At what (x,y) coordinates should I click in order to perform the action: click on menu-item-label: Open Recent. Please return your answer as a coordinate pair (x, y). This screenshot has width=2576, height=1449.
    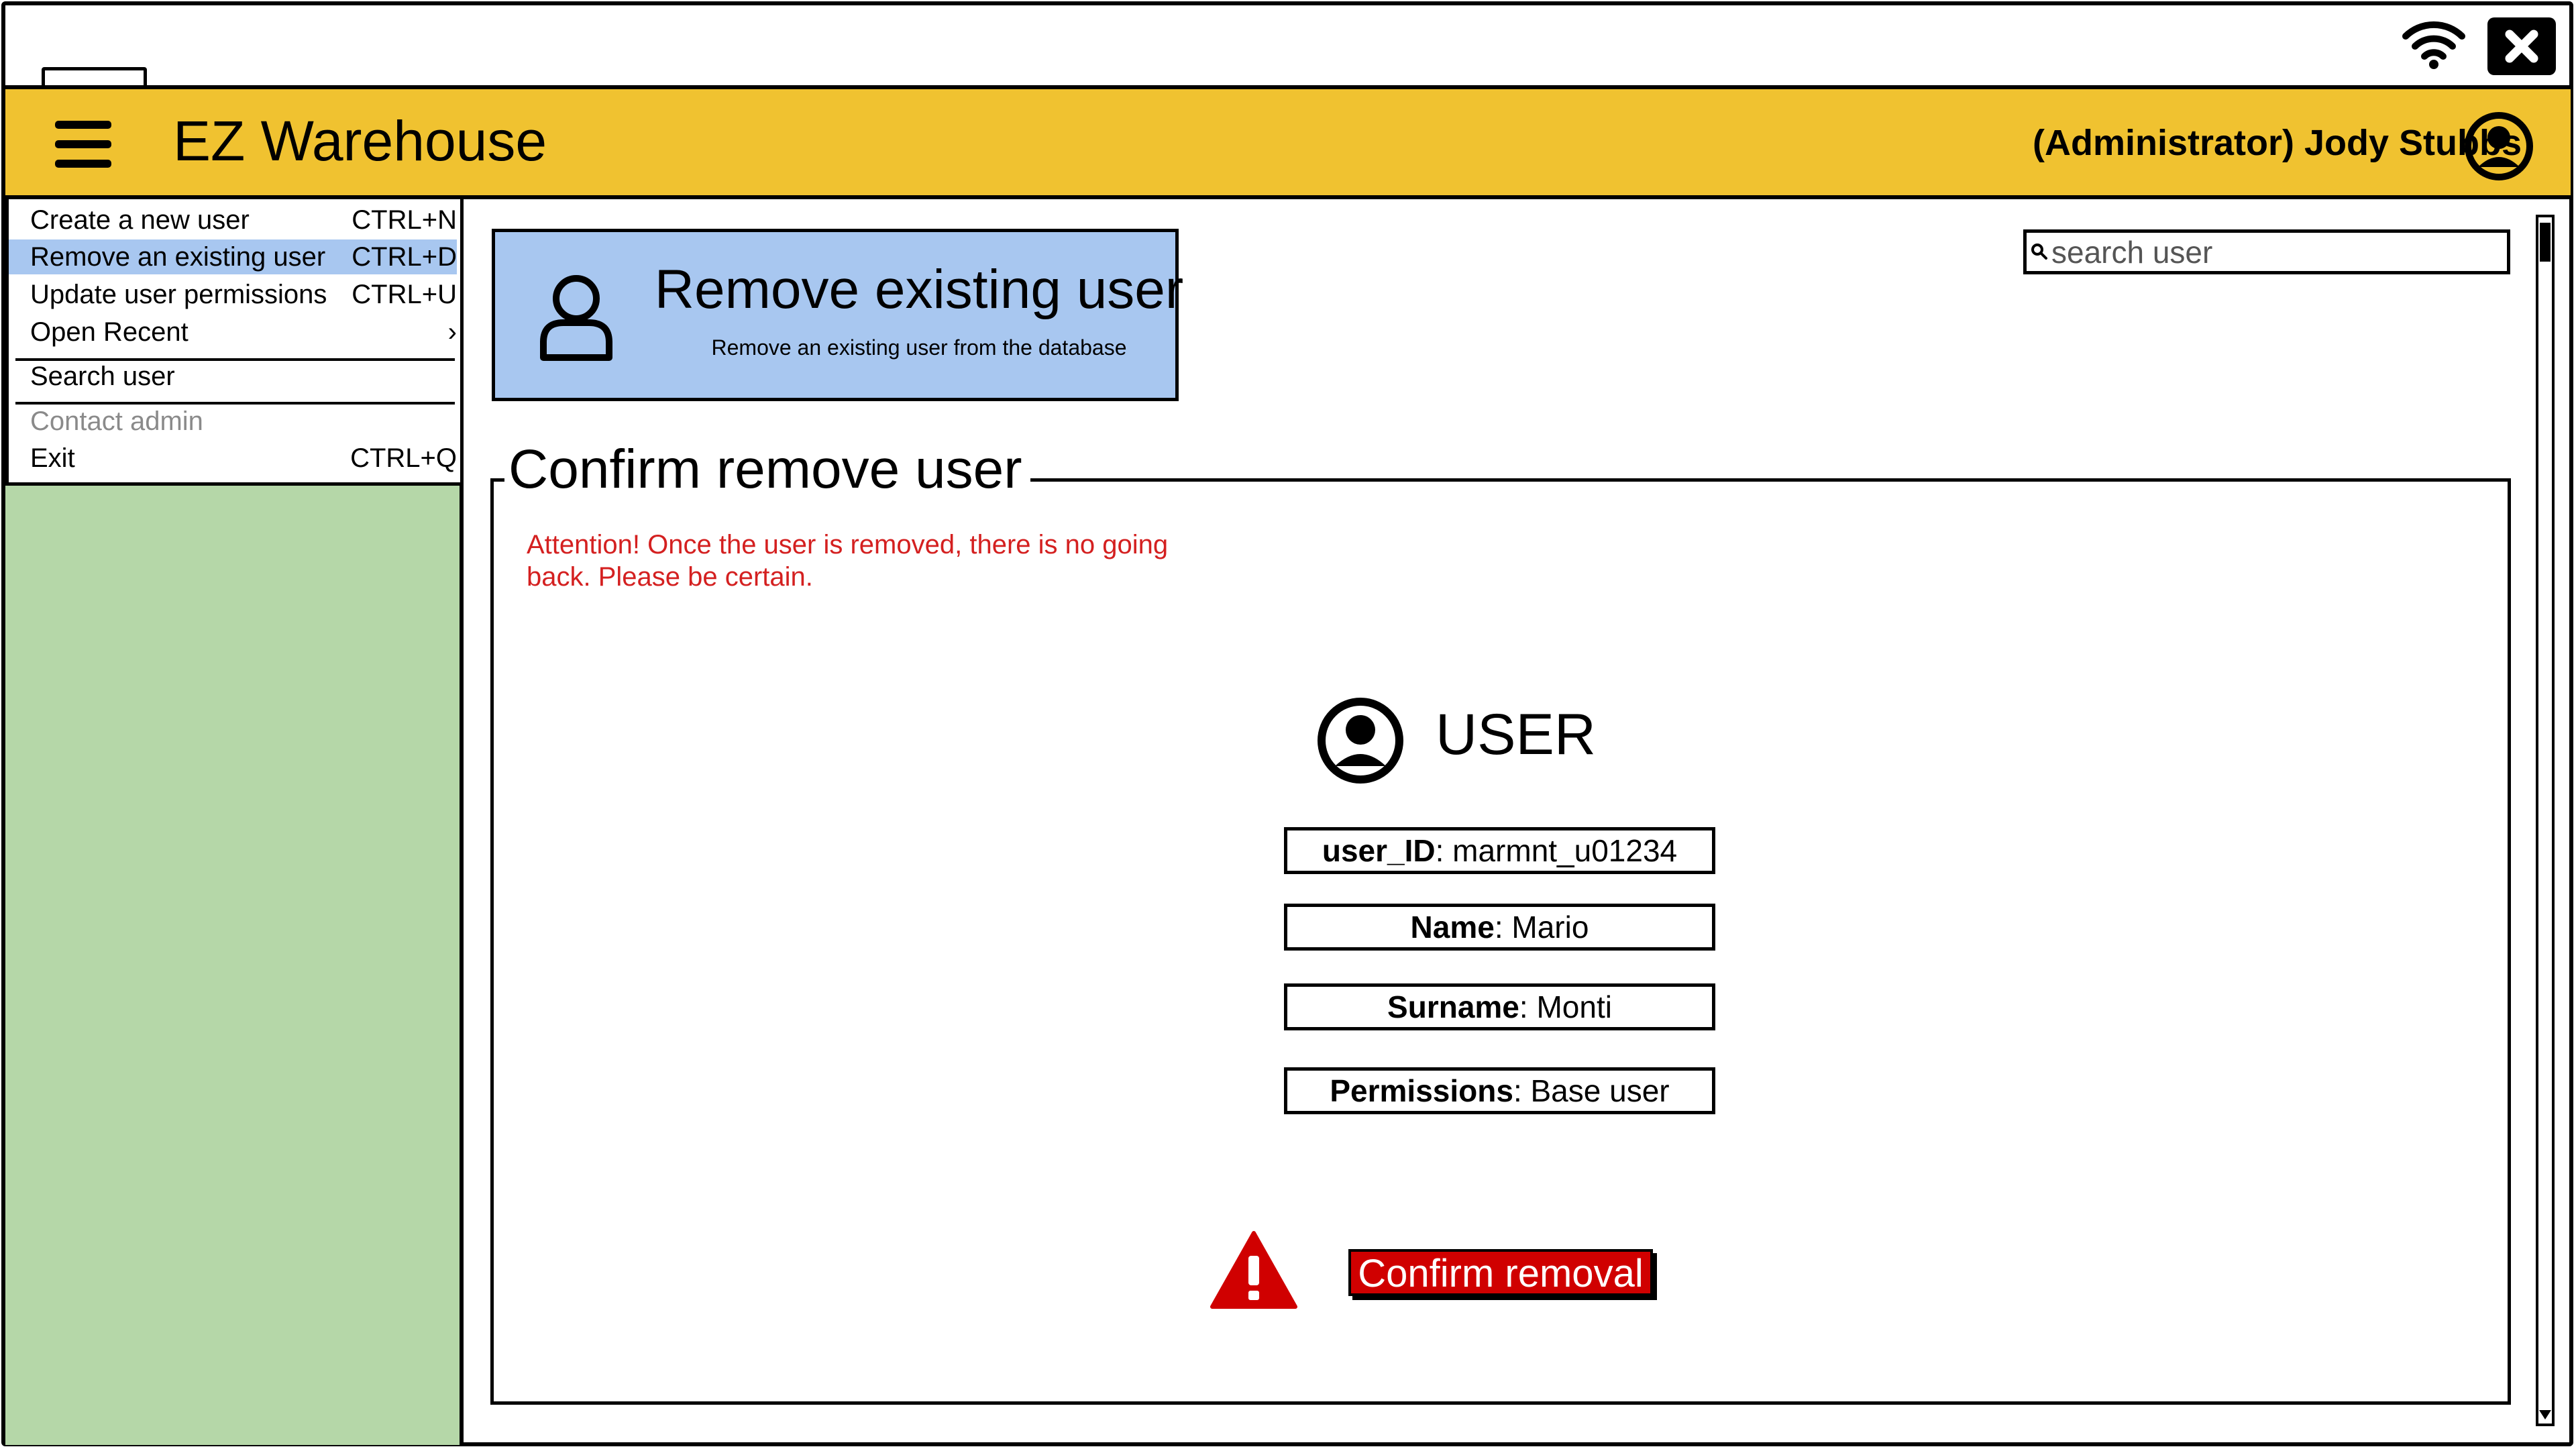
    Looking at the image, I should click on (109, 332).